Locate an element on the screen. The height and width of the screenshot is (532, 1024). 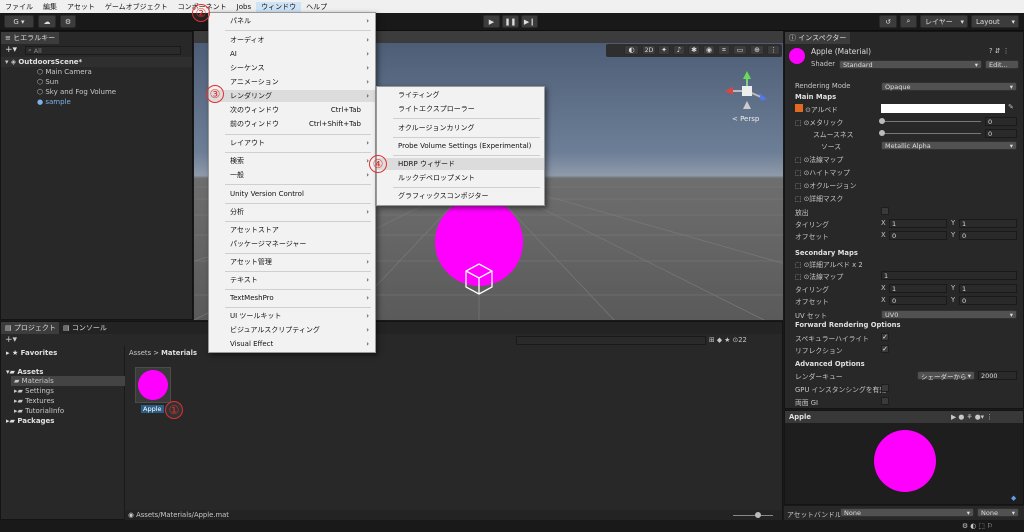
menu-item-occlusion-culling: オクルージョンカリング is located at coordinates (460, 128).